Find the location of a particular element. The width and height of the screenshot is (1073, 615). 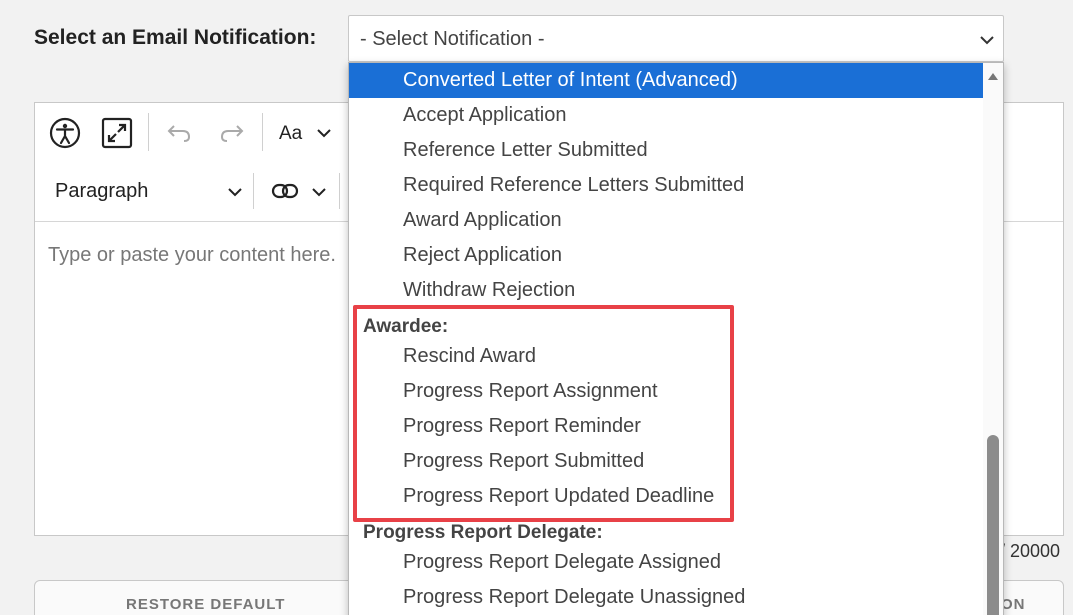

email-notification-label: Select an Email Notification: is located at coordinates (175, 37).